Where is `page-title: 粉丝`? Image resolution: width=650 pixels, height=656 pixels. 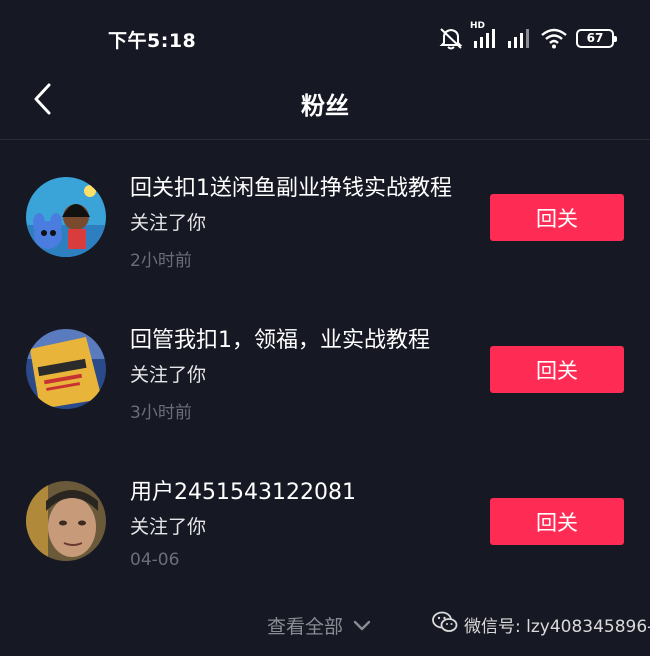
page-title: 粉丝 is located at coordinates (325, 106).